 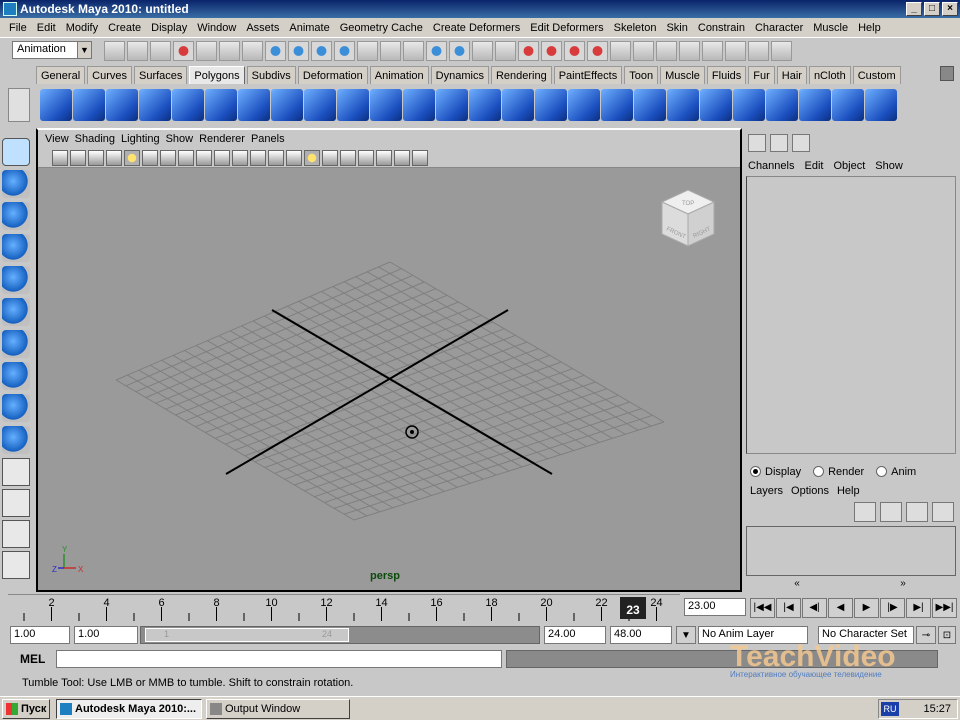 I want to click on select-tool-icon, so click(x=16, y=152).